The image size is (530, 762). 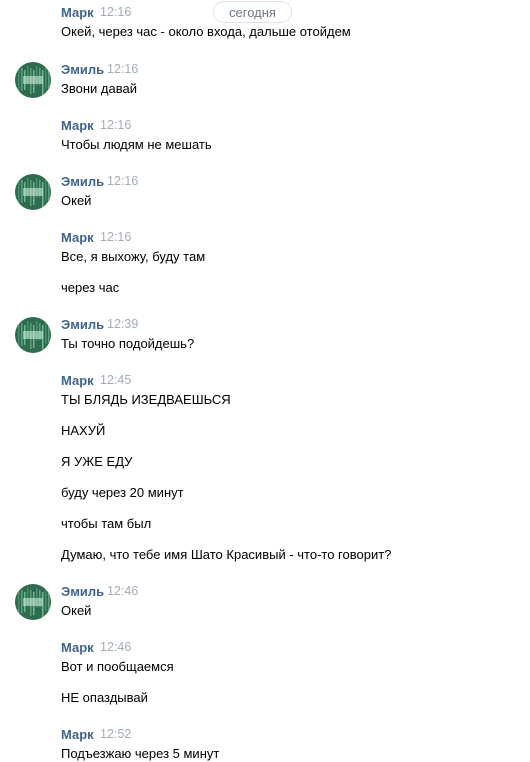 I want to click on message-time: 12:45, so click(x=115, y=380).